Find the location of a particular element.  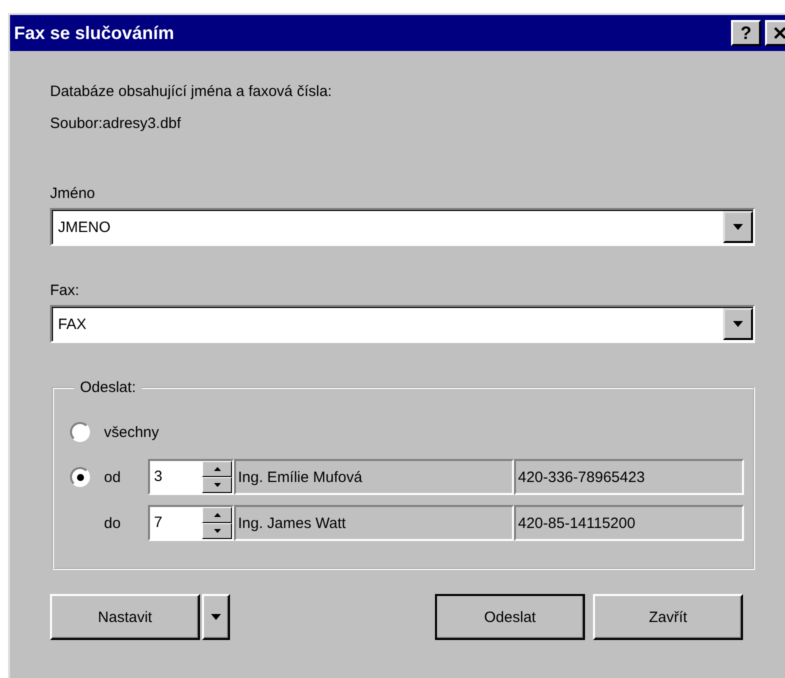

help-button: ? is located at coordinates (746, 33).